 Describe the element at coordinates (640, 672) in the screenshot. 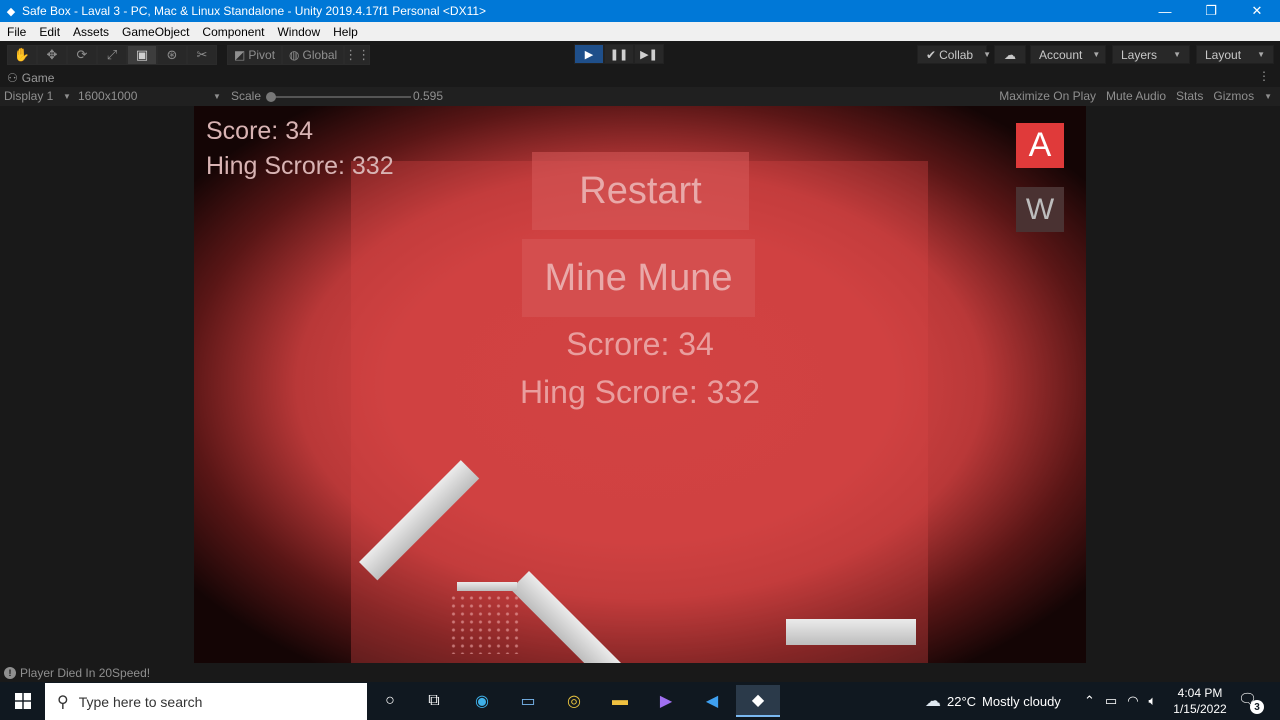

I see `console-status-bar: ! Player Died In 20Speed!` at that location.